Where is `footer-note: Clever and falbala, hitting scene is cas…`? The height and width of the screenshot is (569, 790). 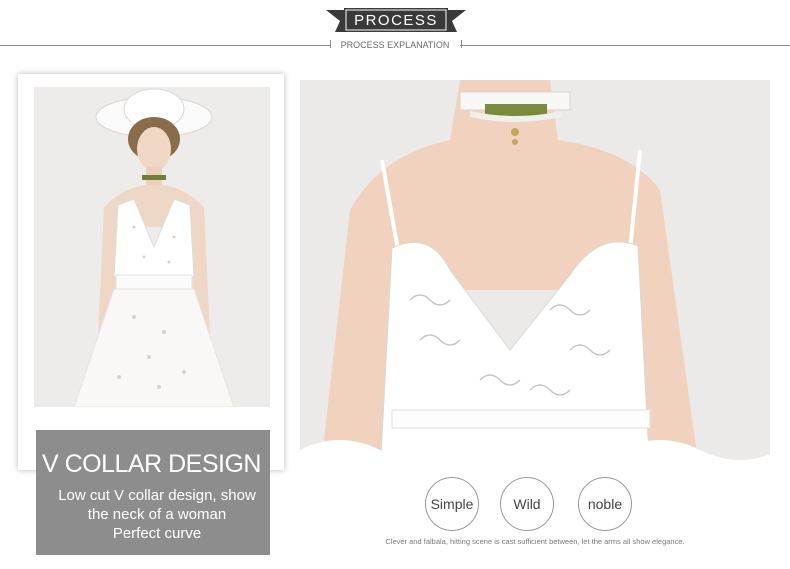 footer-note: Clever and falbala, hitting scene is cas… is located at coordinates (535, 541).